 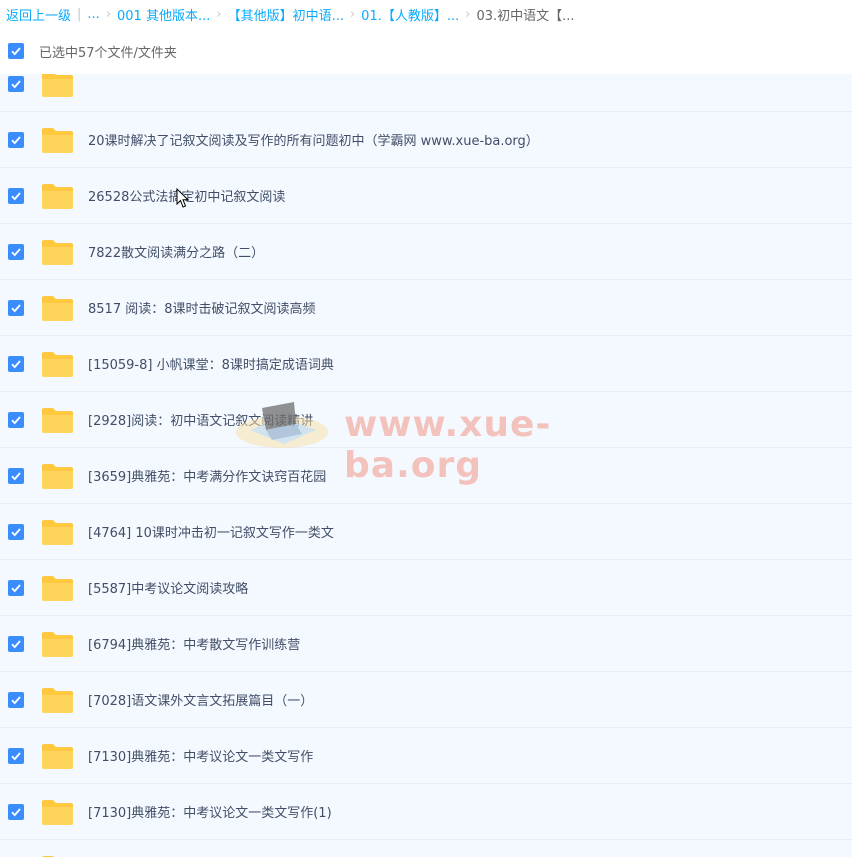 What do you see at coordinates (426, 308) in the screenshot?
I see `file-row: 8517 阅读：8课时击破记叙文阅读高频` at bounding box center [426, 308].